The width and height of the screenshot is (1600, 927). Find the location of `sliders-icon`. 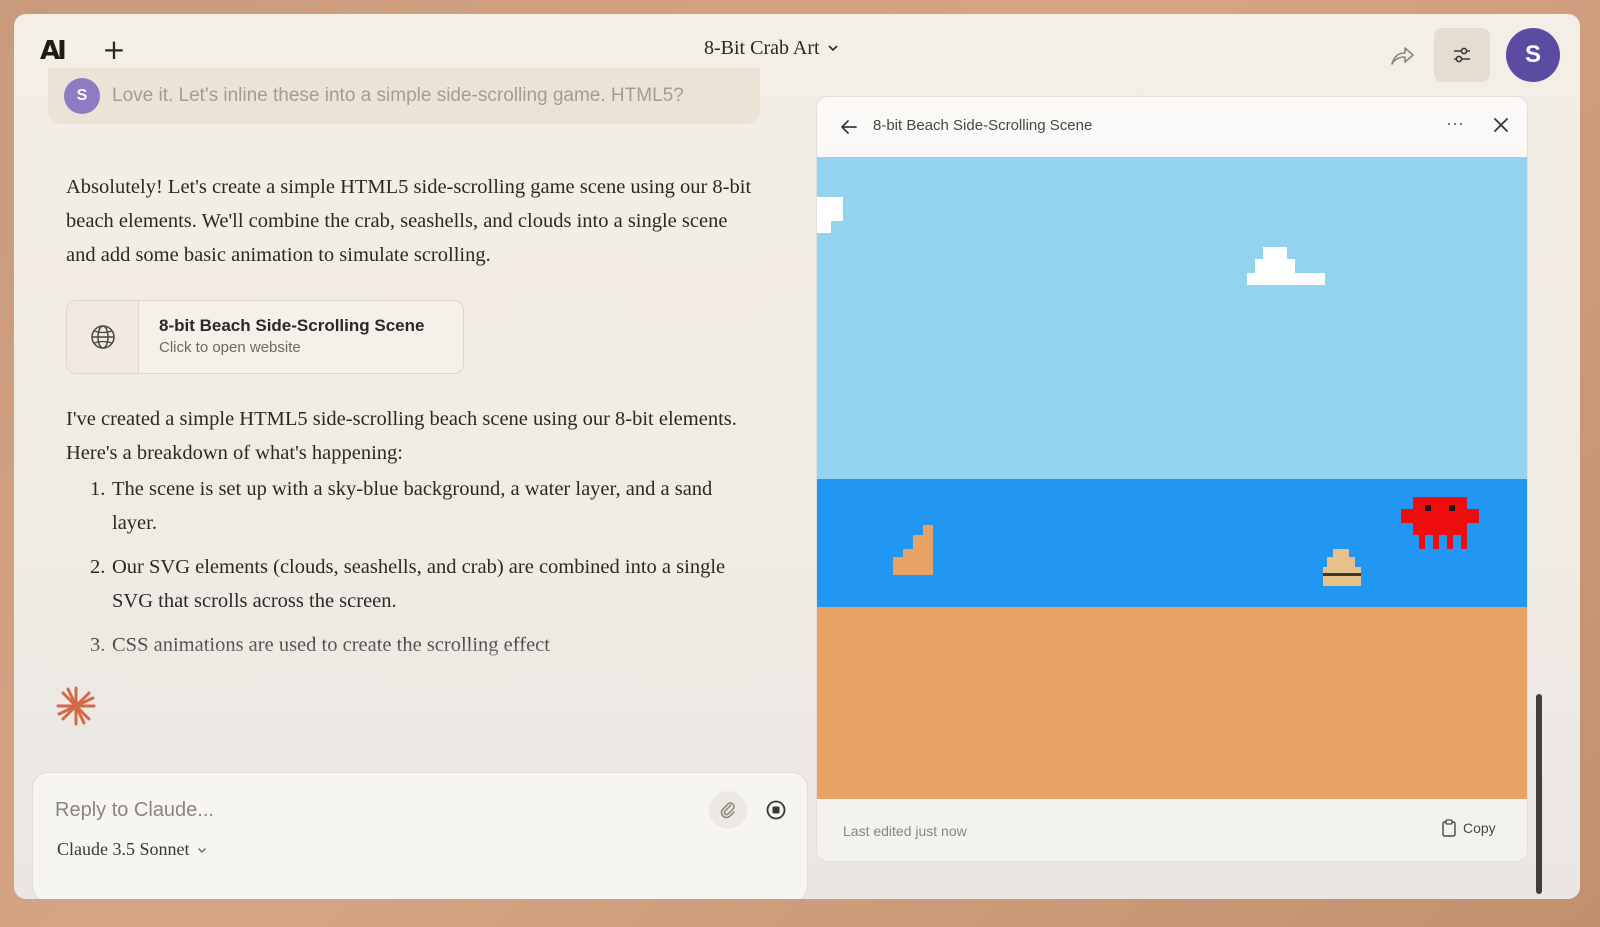

sliders-icon is located at coordinates (1462, 55).